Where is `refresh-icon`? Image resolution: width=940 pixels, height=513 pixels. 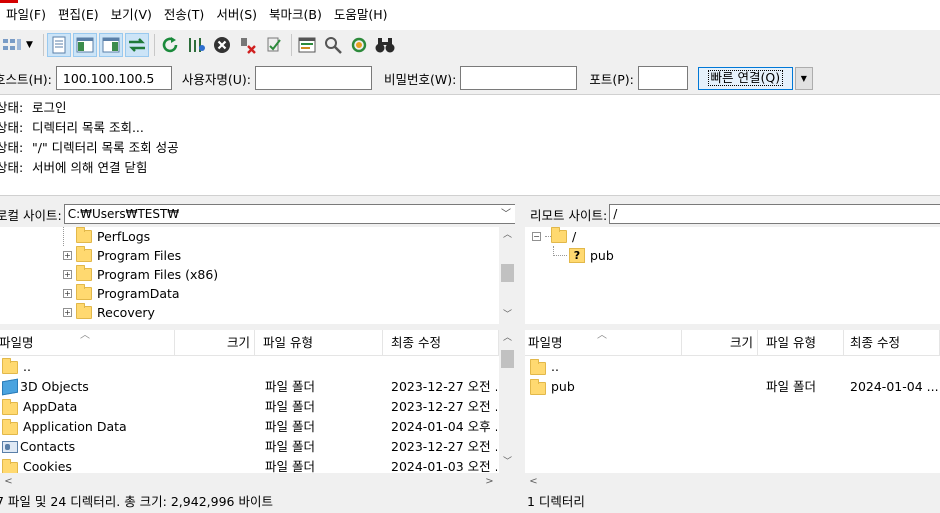 refresh-icon is located at coordinates (170, 45).